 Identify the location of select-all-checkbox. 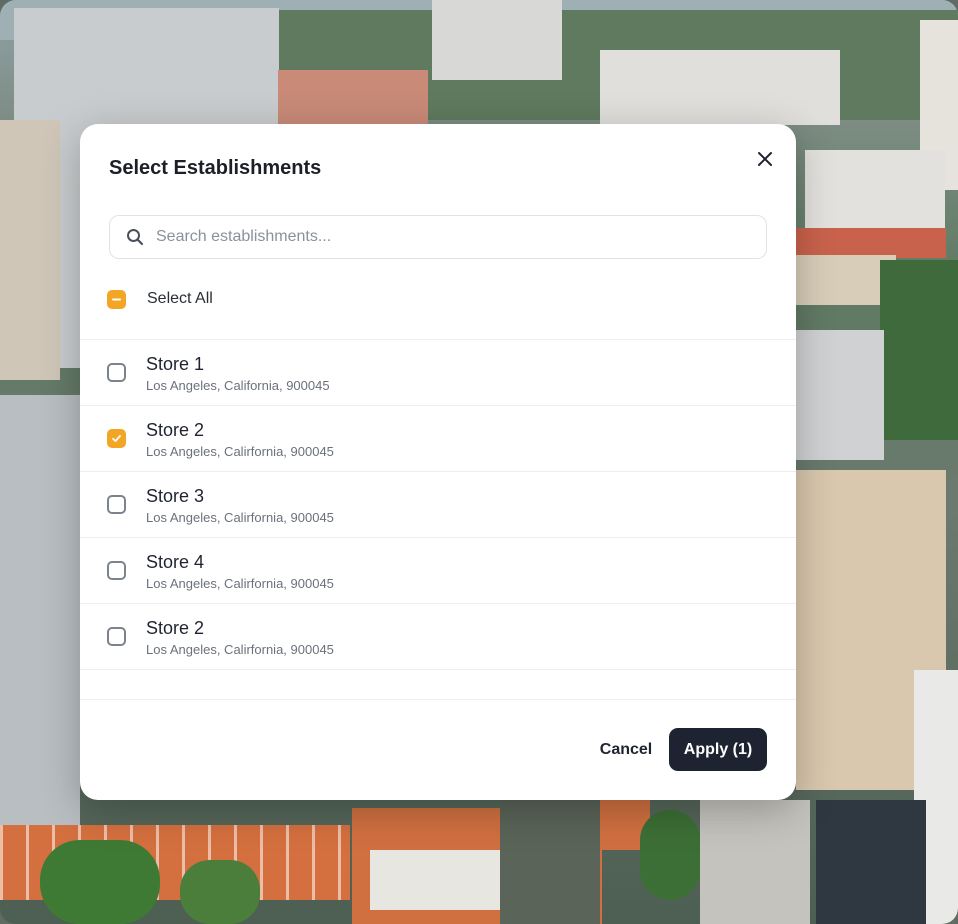
(116, 299).